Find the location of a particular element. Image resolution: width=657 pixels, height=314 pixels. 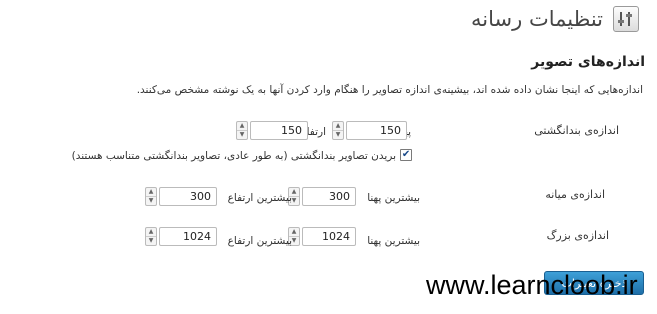

thumbnail-height-stepper: ▲ ▼ 150 is located at coordinates (272, 130).